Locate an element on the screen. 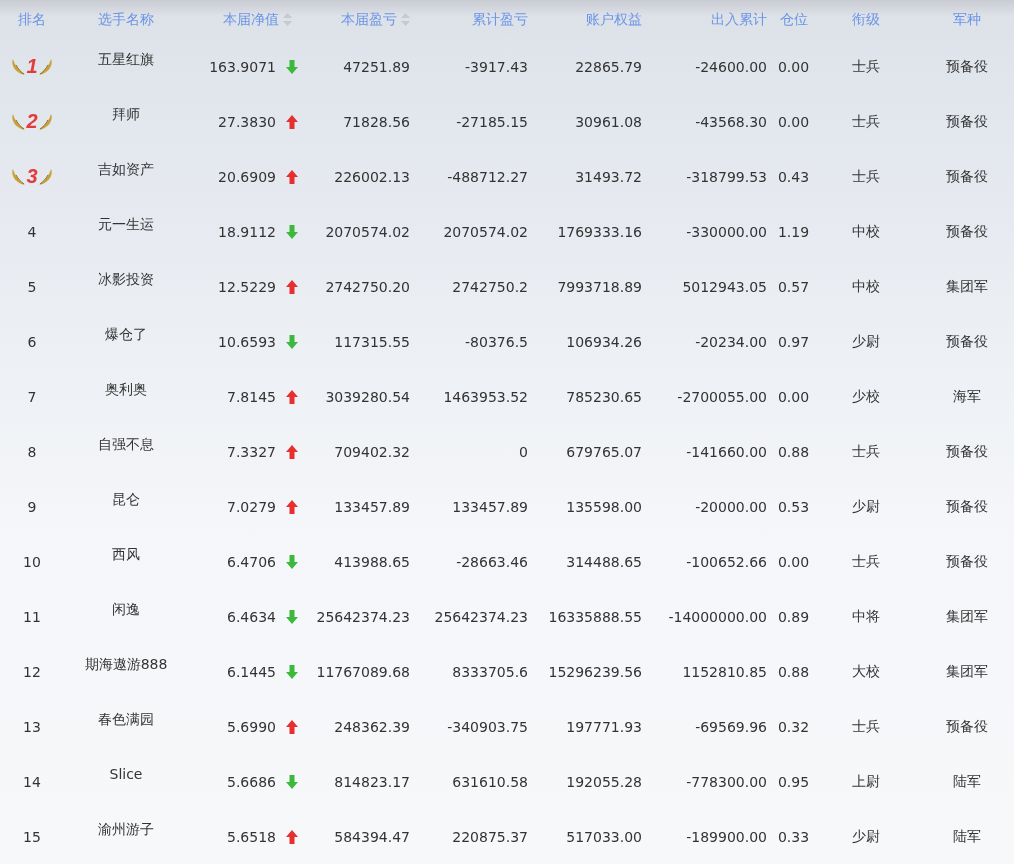 The image size is (1014, 864). column-header: 账户权益 is located at coordinates (614, 19).